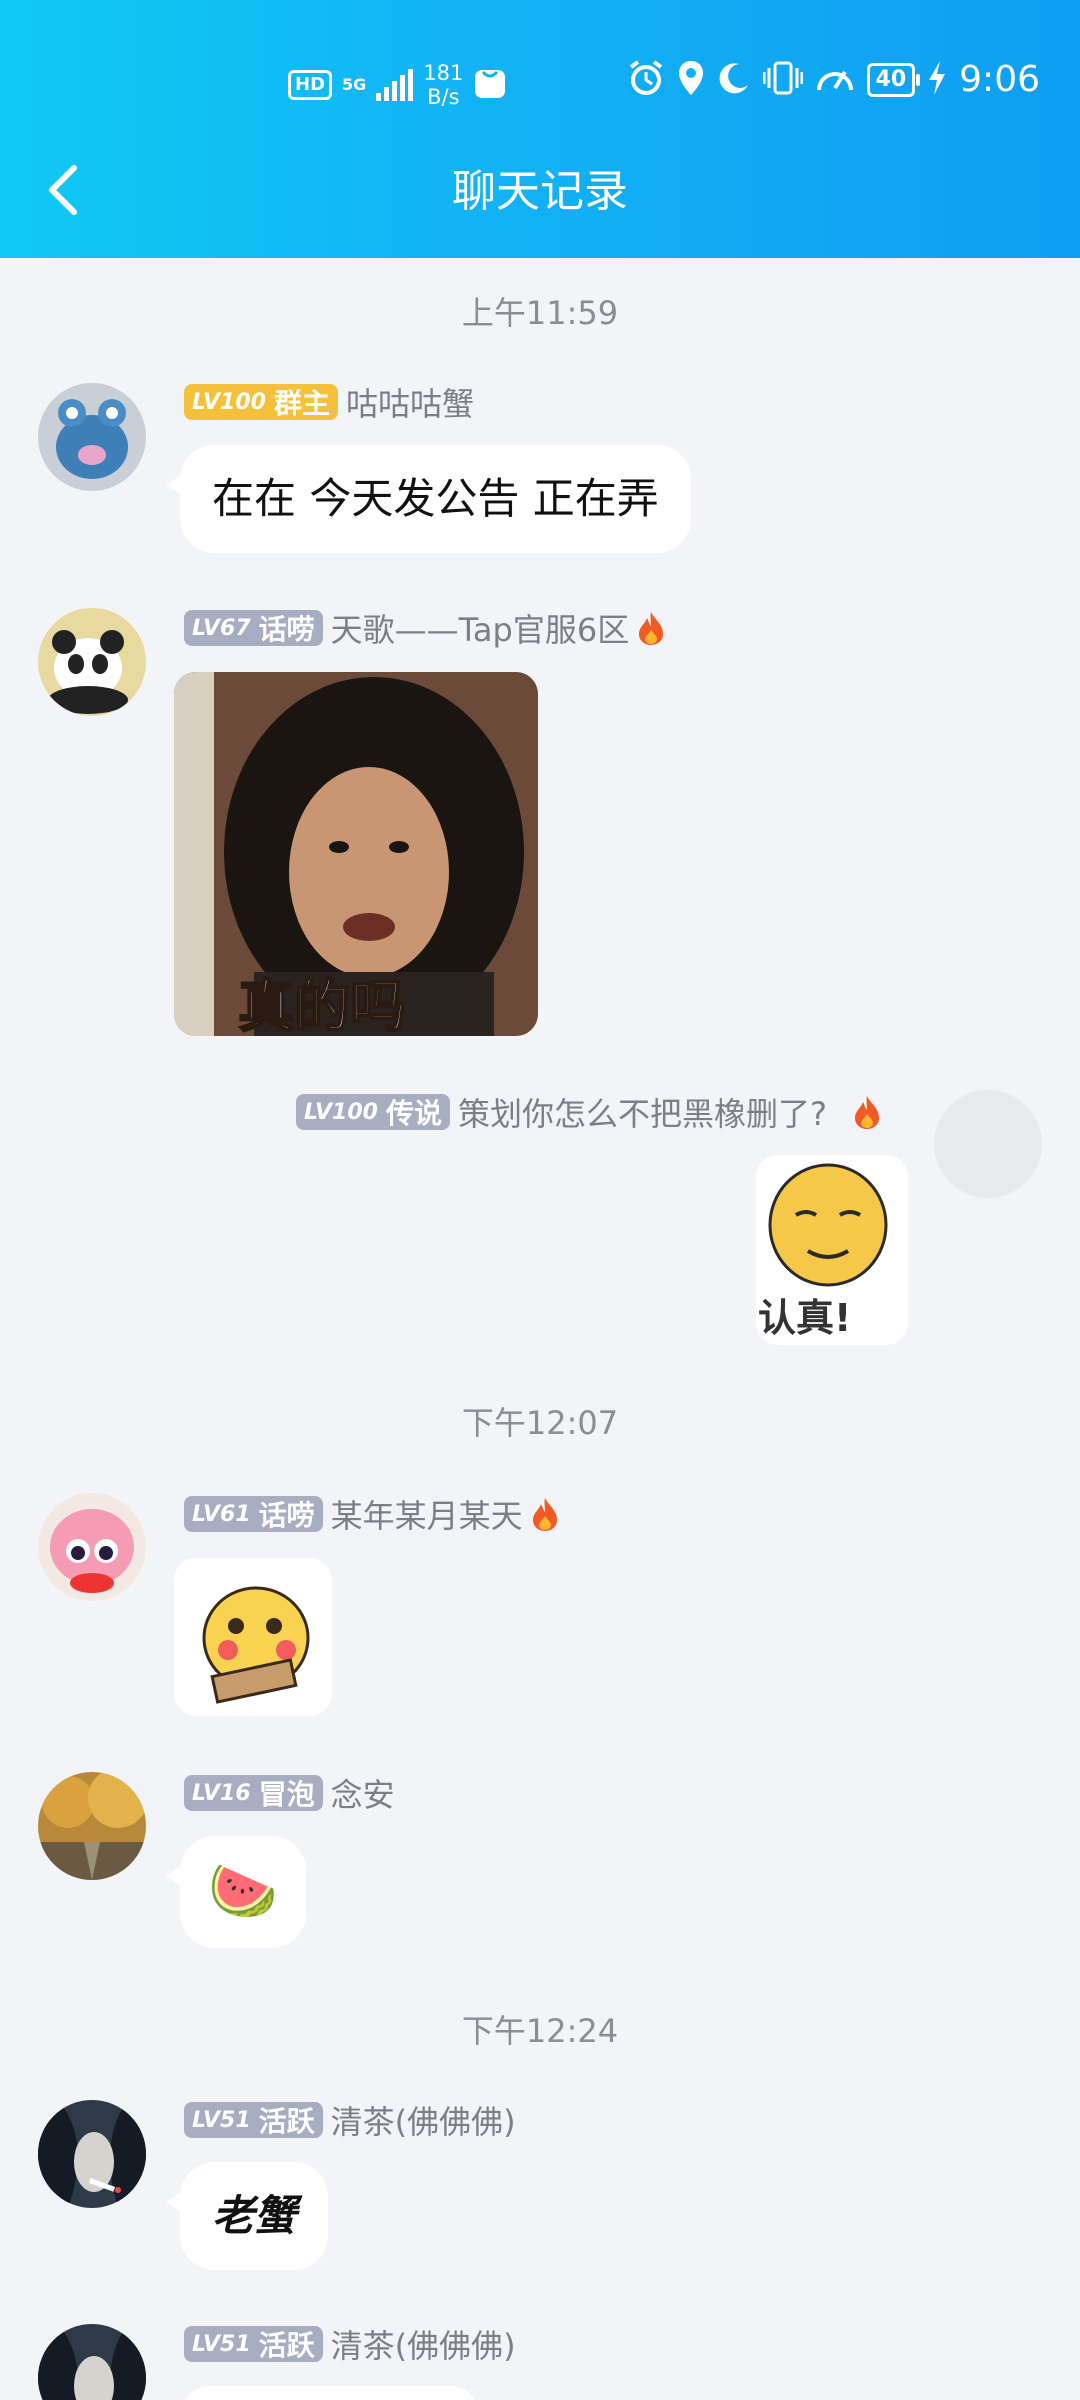 The image size is (1080, 2400). I want to click on timestamp: 下午12:24, so click(540, 2031).